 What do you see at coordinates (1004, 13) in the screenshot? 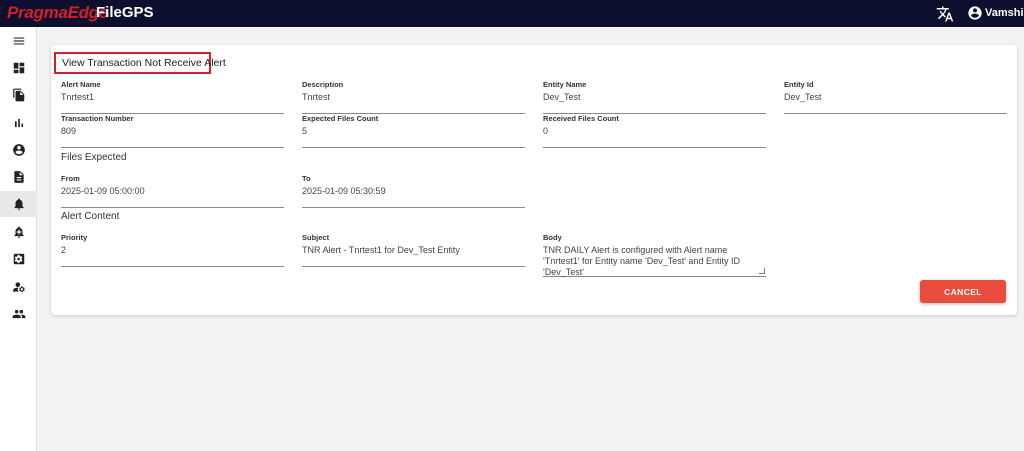
I see `user-name: Vamshi` at bounding box center [1004, 13].